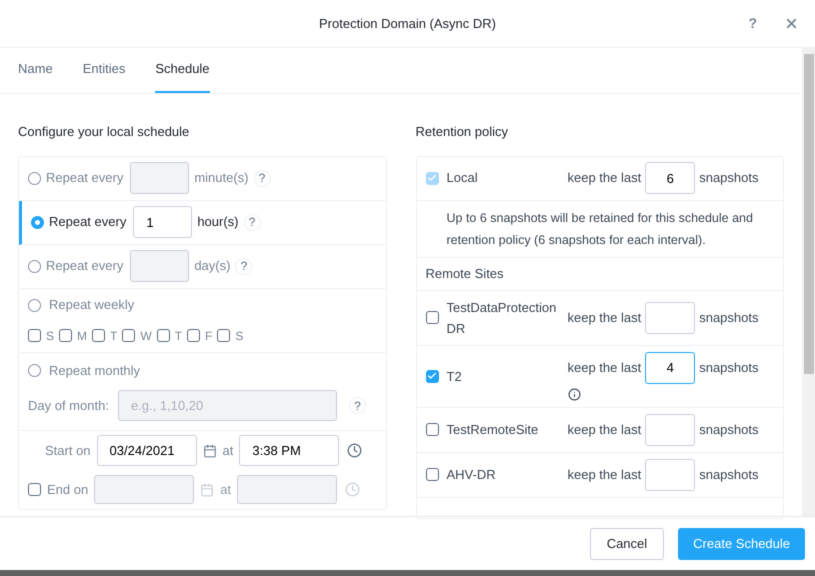 The image size is (815, 576). I want to click on section-heading: Configure your local schedule, so click(104, 132).